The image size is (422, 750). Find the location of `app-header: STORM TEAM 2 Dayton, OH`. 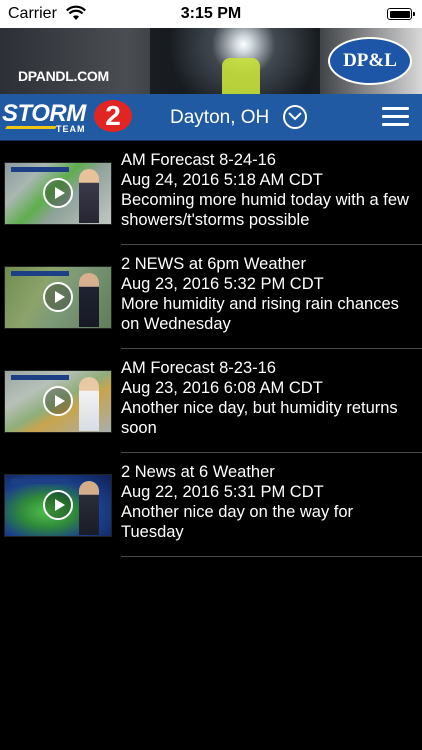

app-header: STORM TEAM 2 Dayton, OH is located at coordinates (211, 117).